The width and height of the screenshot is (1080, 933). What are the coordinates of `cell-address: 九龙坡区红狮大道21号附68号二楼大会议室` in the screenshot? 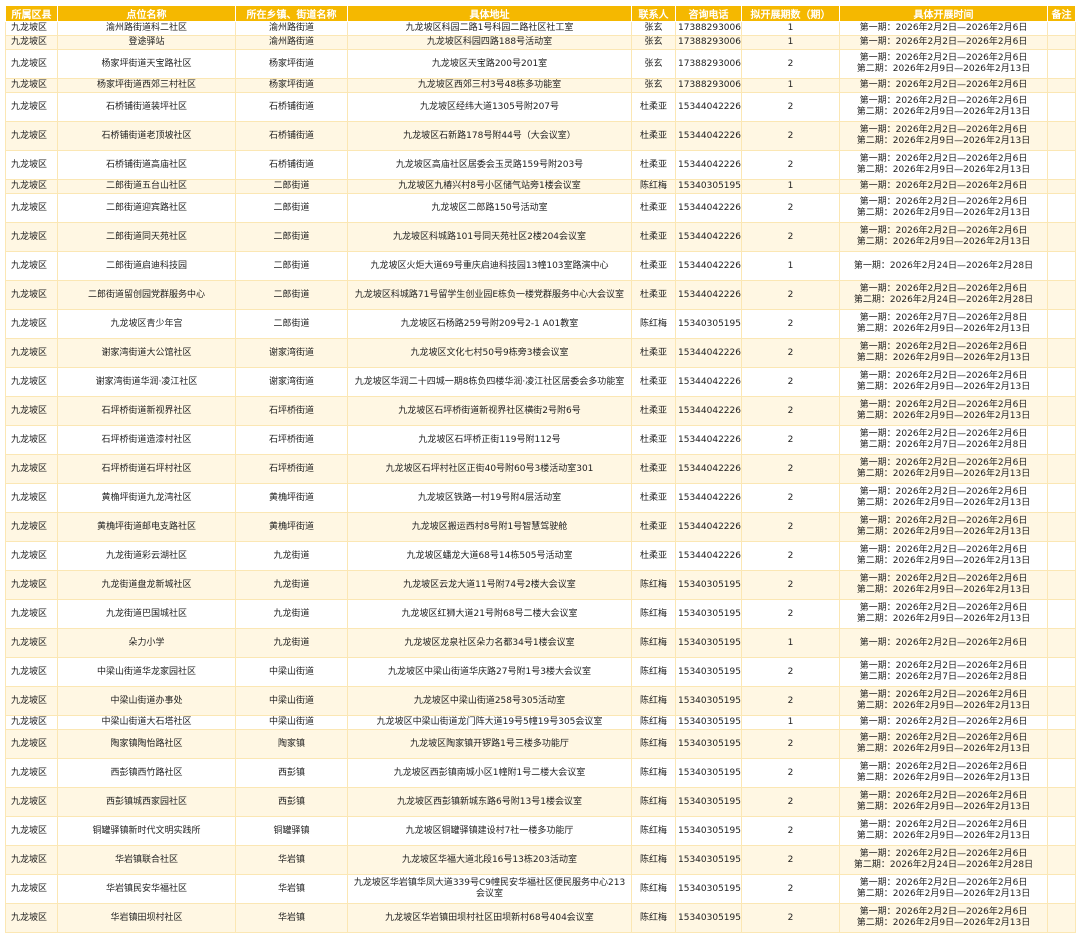 It's located at (489, 614).